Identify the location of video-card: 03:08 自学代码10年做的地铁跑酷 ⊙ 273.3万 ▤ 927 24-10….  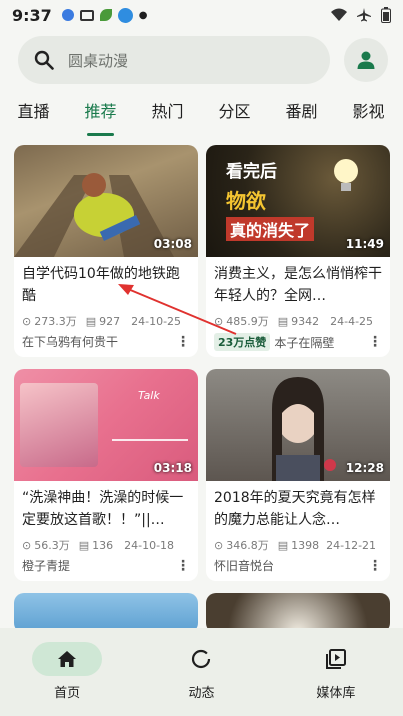
(106, 251).